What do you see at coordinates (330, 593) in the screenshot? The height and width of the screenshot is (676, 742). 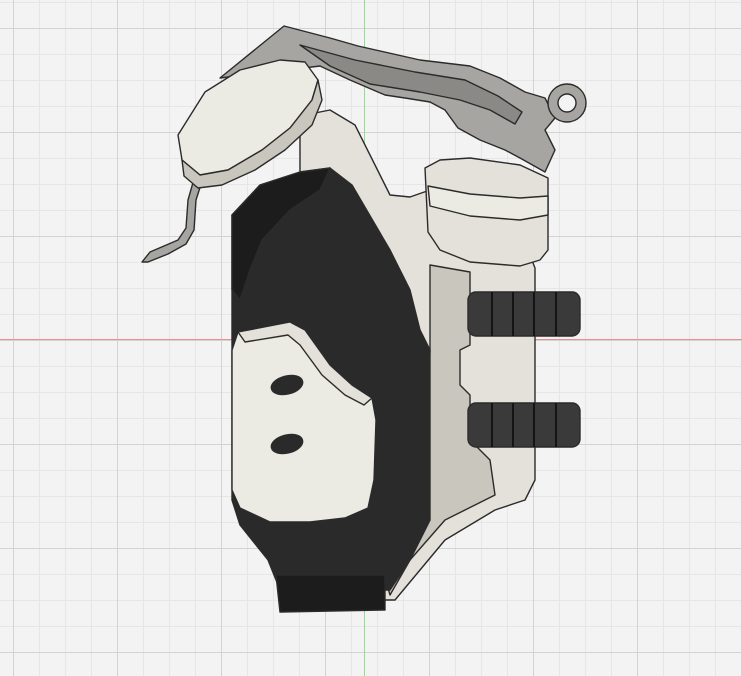 I see `bottom-cap` at bounding box center [330, 593].